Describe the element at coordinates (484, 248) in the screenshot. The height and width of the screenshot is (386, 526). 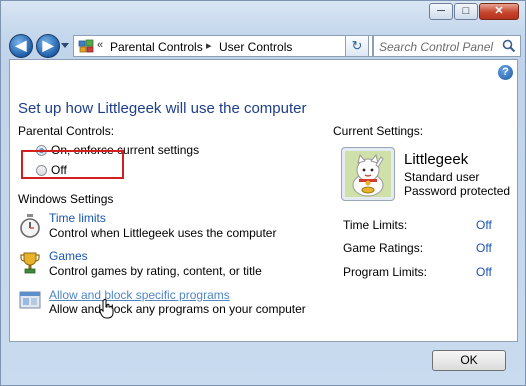
I see `game-ratings-value: Off` at that location.